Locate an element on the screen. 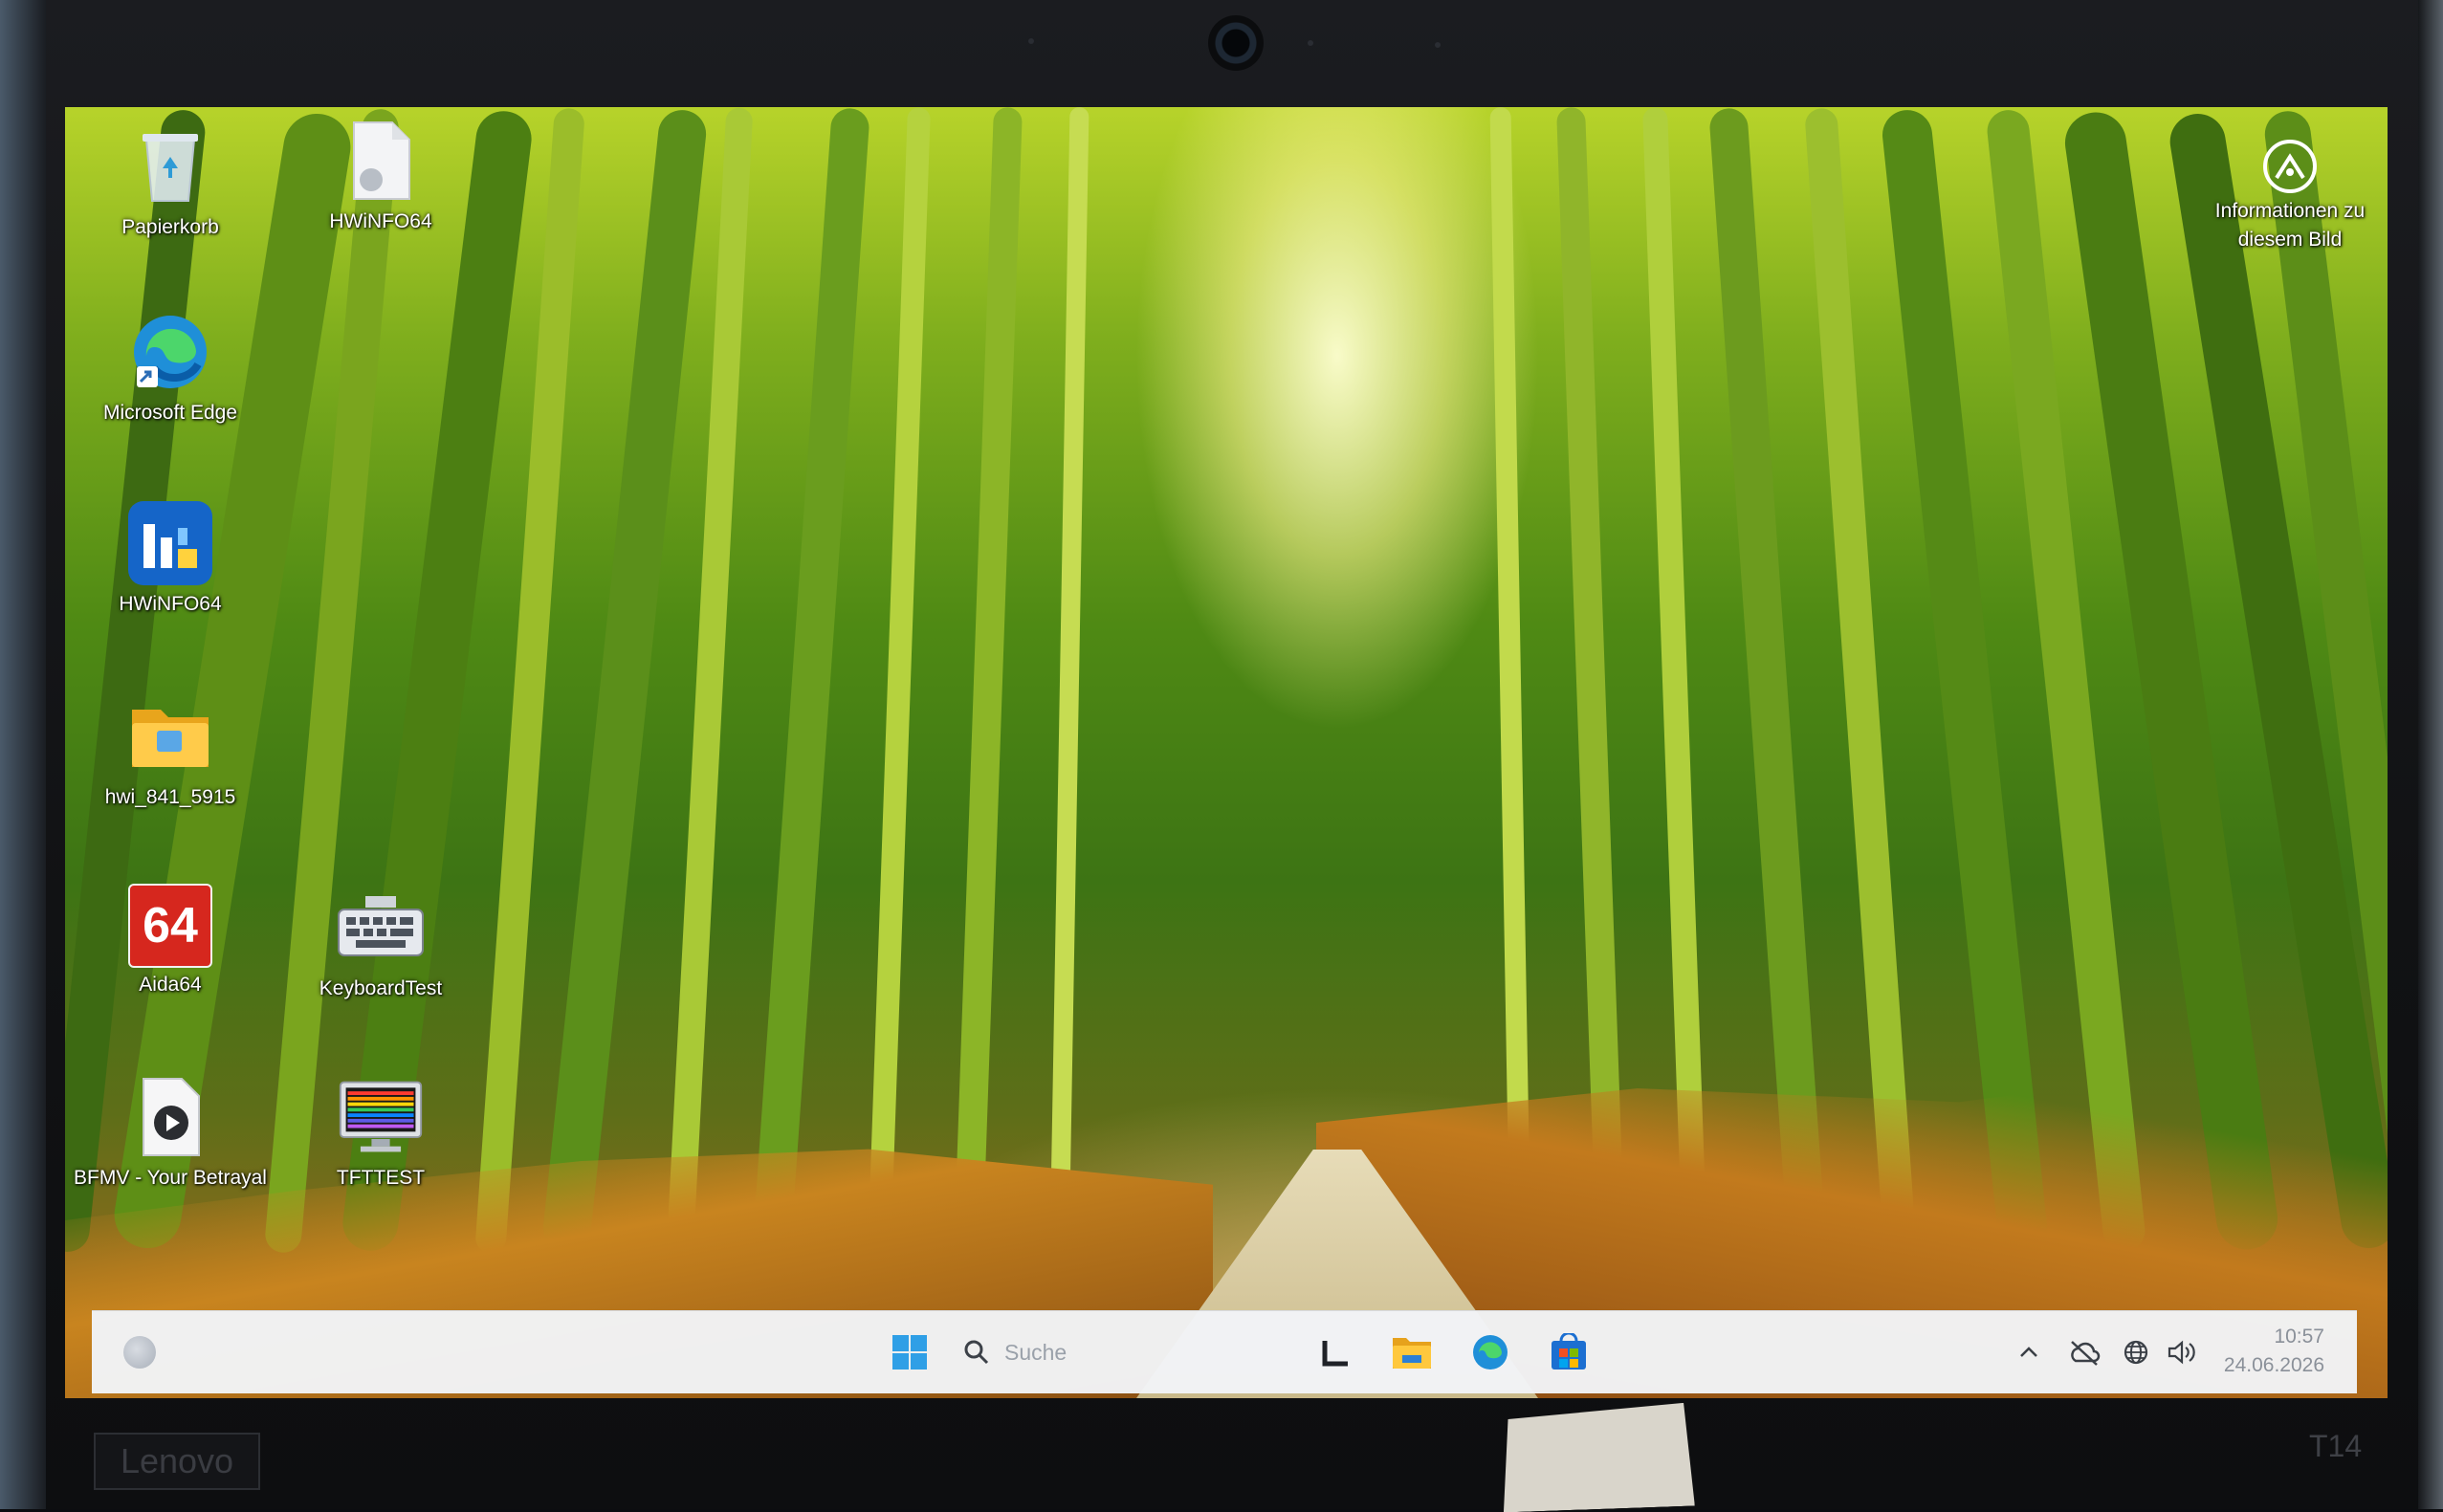 The image size is (2443, 1512). tape-sticker is located at coordinates (1597, 1457).